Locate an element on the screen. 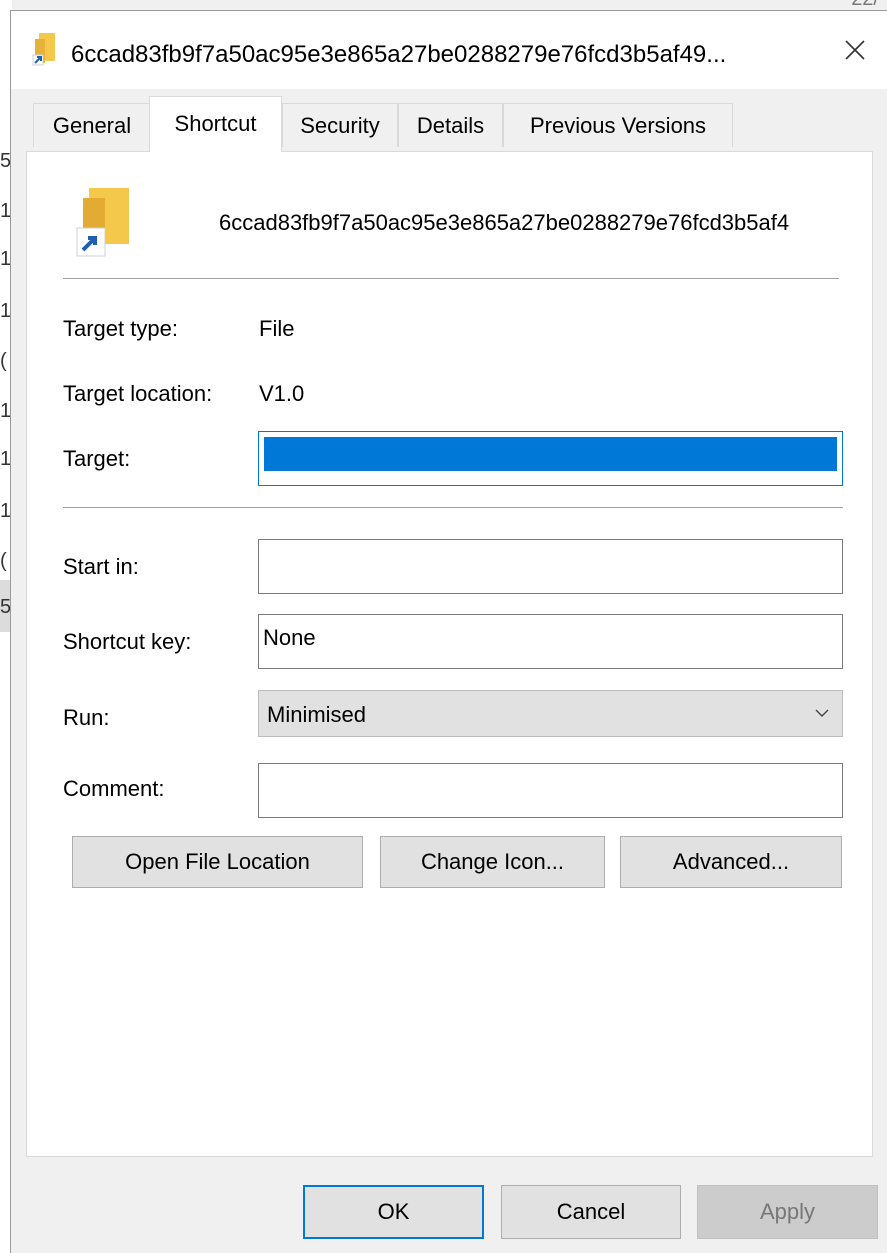  target-location-value: V1.0 is located at coordinates (282, 393).